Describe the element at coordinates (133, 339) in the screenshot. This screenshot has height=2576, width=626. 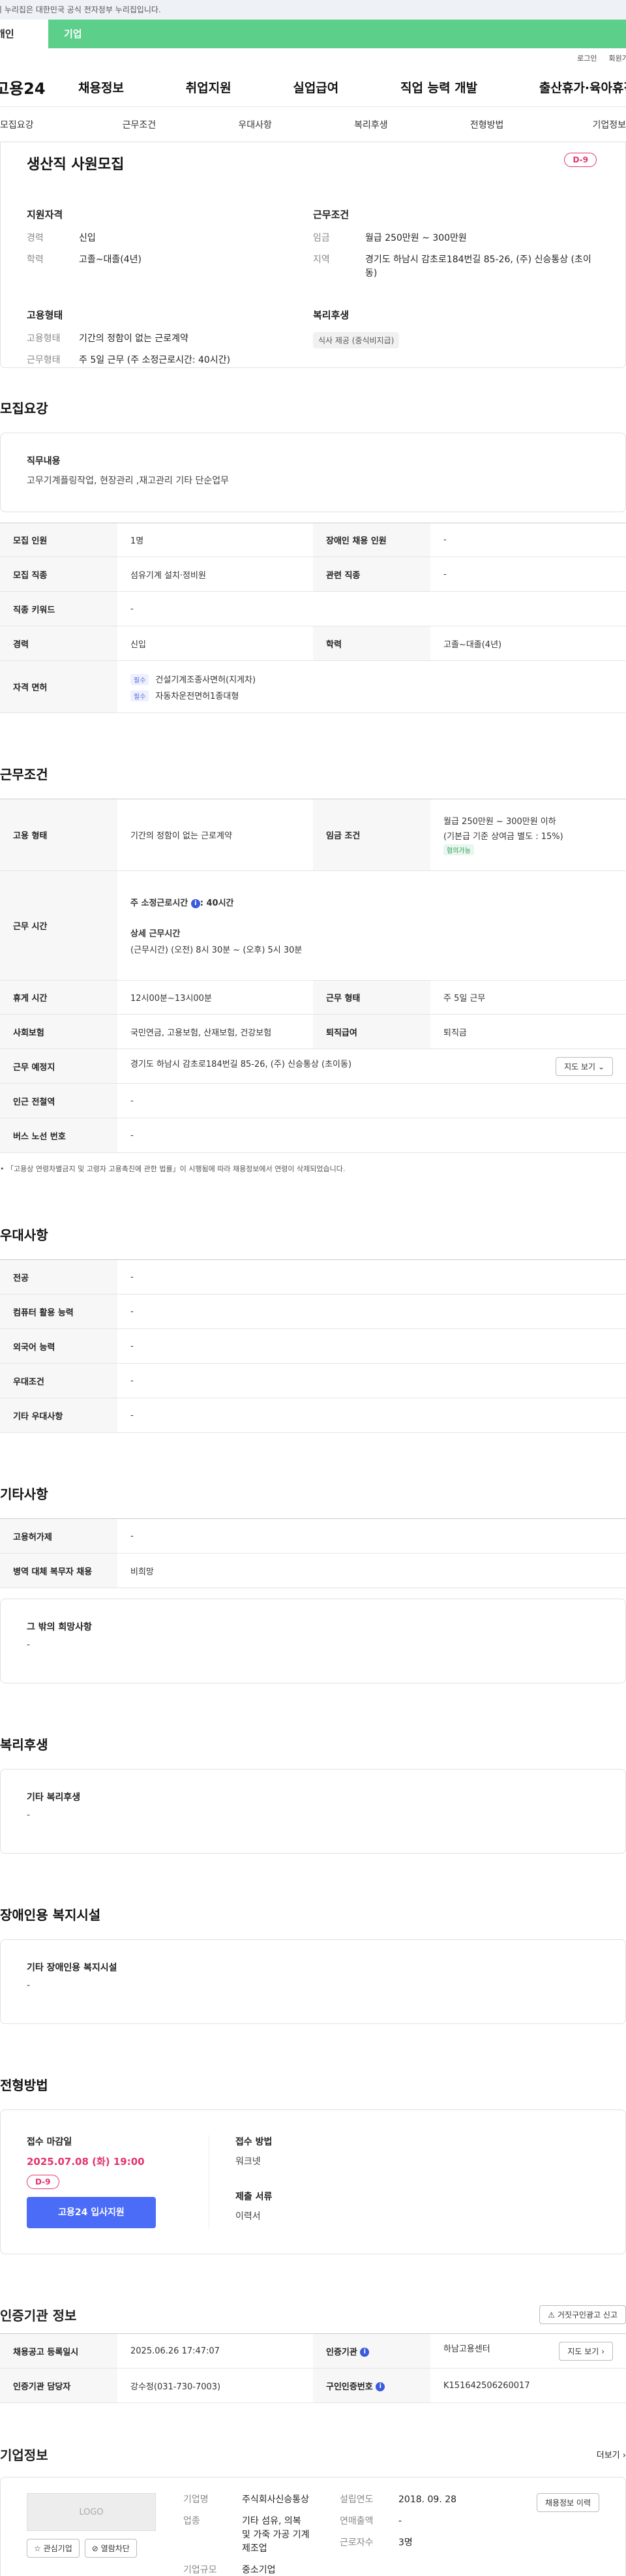
I see `value: 기간의 정함이 없는 근로계약` at that location.